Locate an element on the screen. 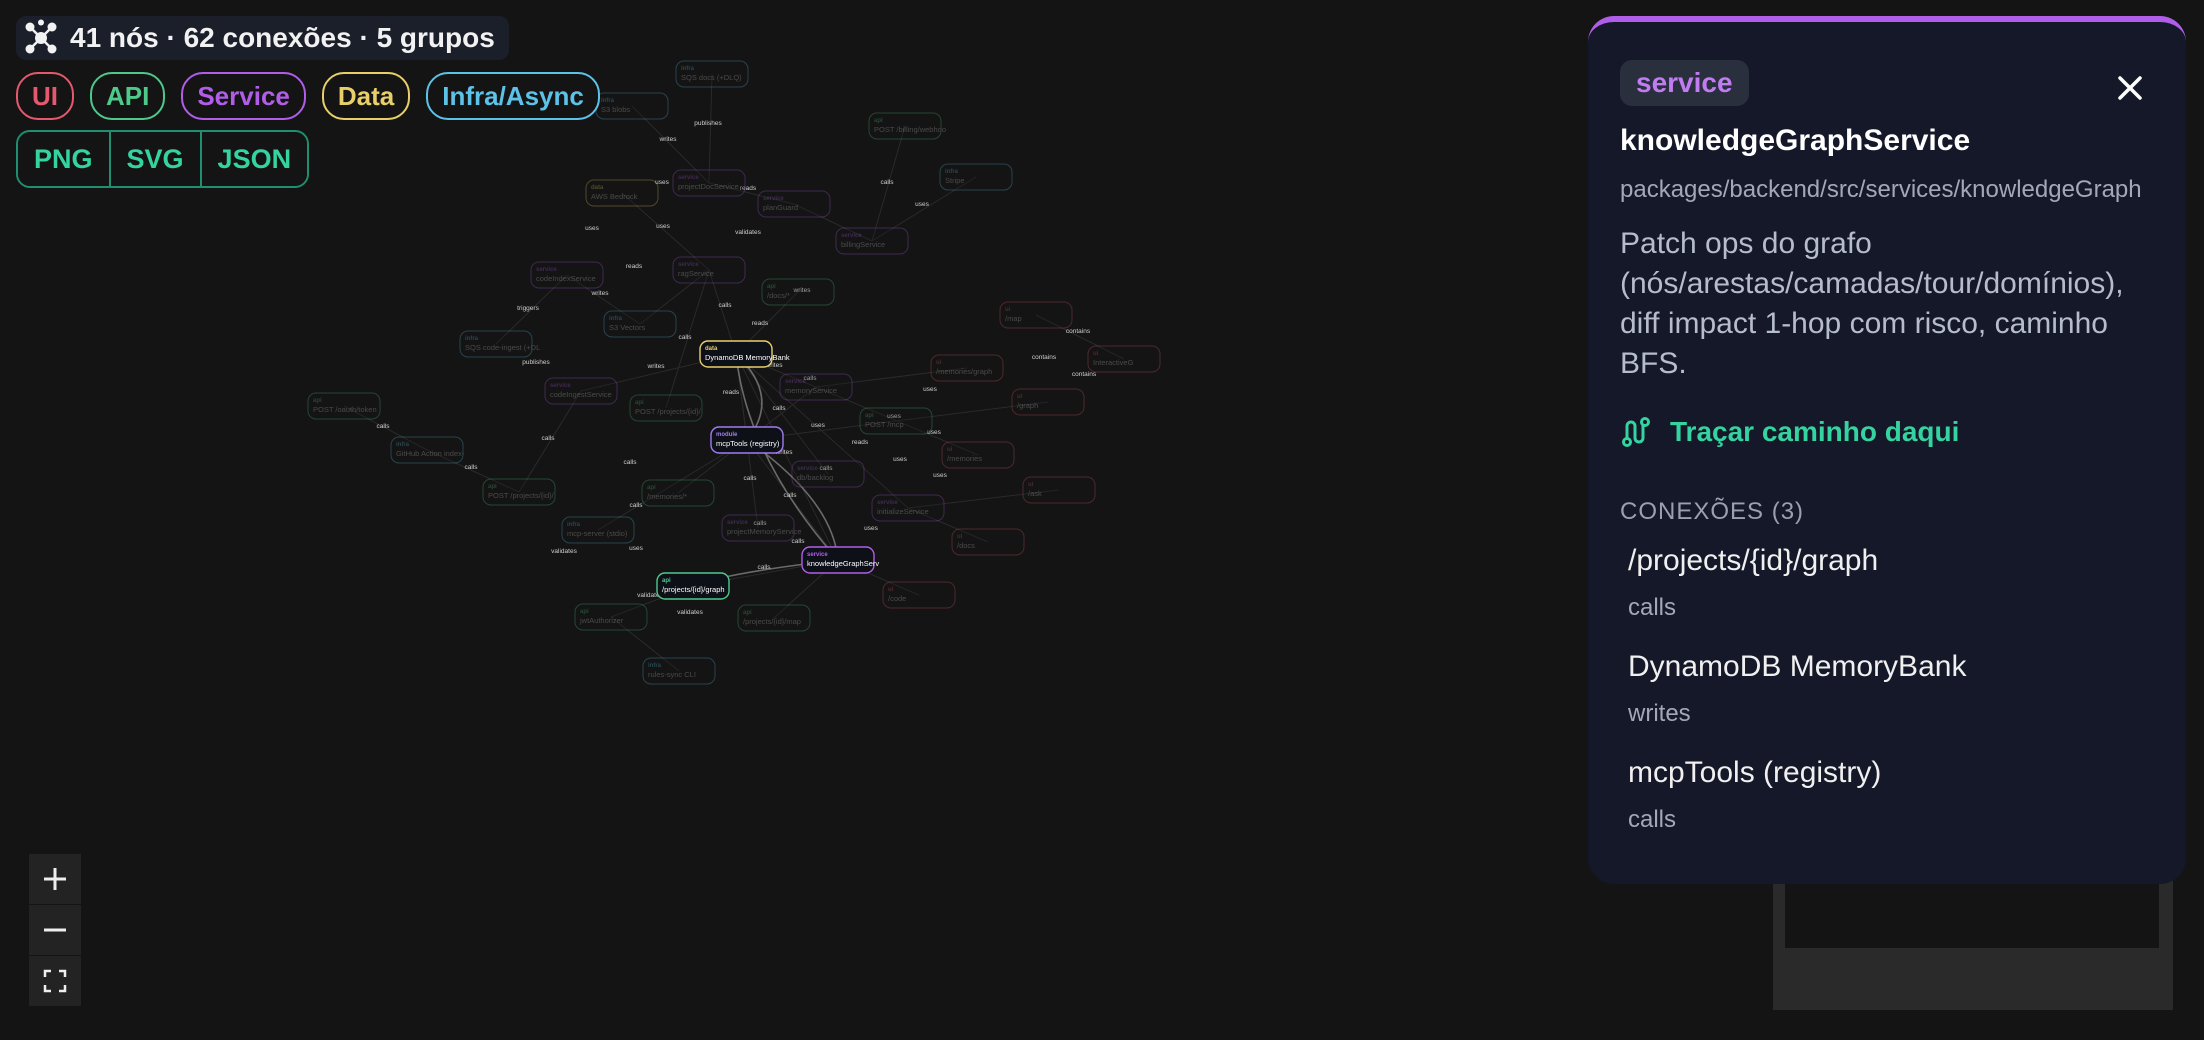  graph-node: serviceprojectDocService is located at coordinates (709, 183).